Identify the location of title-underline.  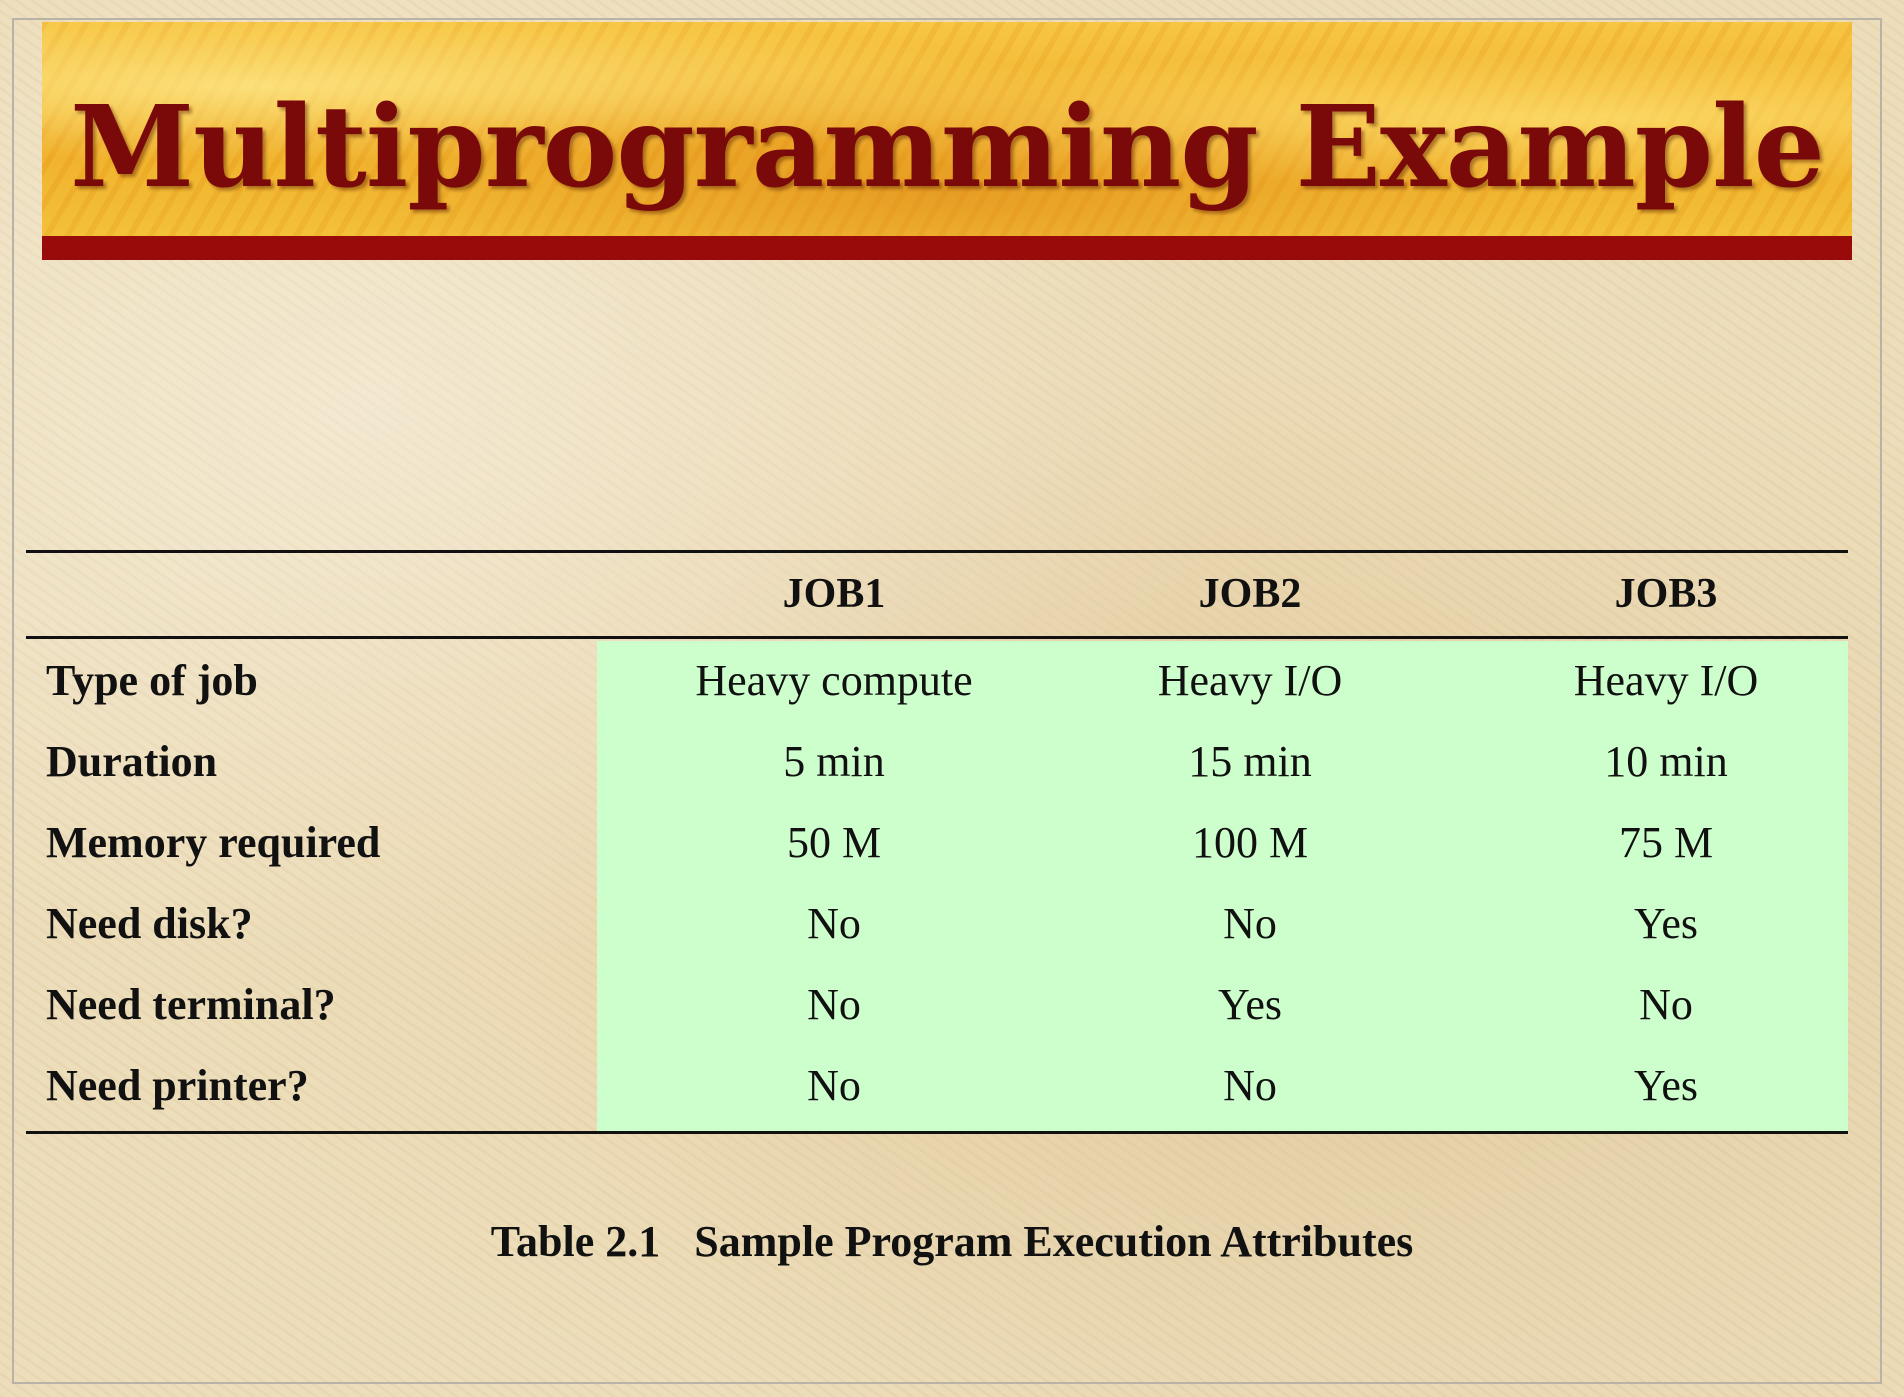
(947, 248).